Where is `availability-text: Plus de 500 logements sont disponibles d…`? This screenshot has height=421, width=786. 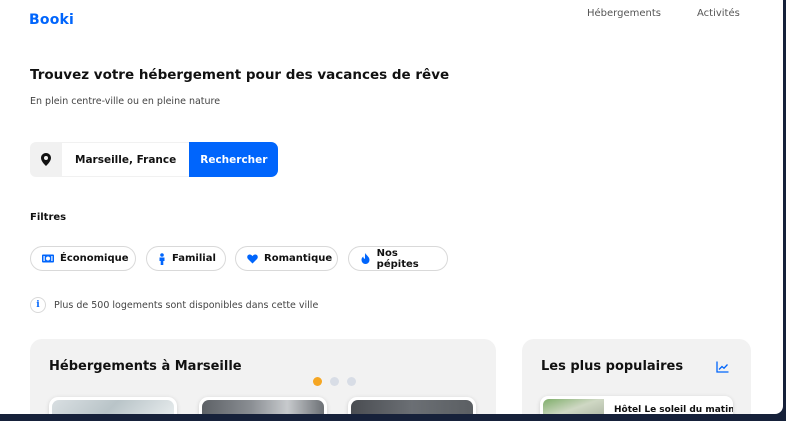
availability-text: Plus de 500 logements sont disponibles d… is located at coordinates (186, 305).